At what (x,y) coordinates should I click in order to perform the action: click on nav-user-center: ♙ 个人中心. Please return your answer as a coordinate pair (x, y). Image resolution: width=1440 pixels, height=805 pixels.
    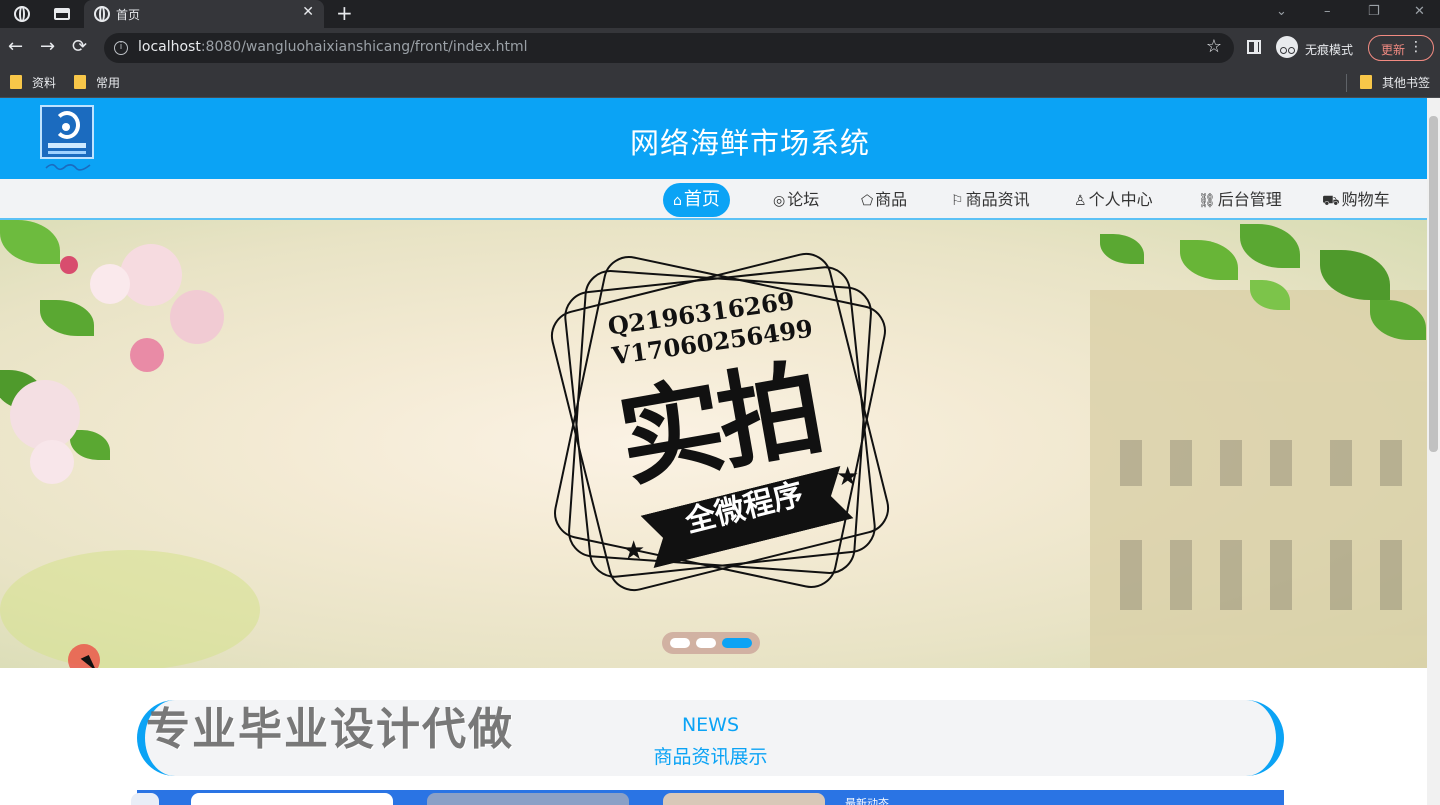
    Looking at the image, I should click on (1113, 200).